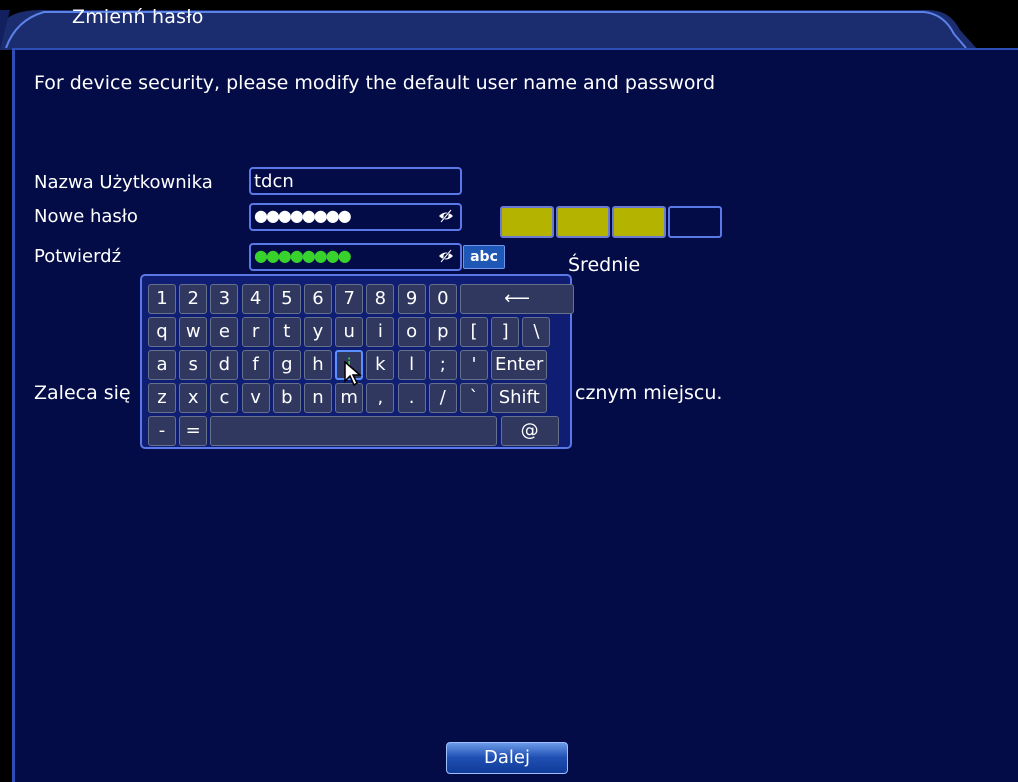  Describe the element at coordinates (354, 431) in the screenshot. I see `key-space` at that location.